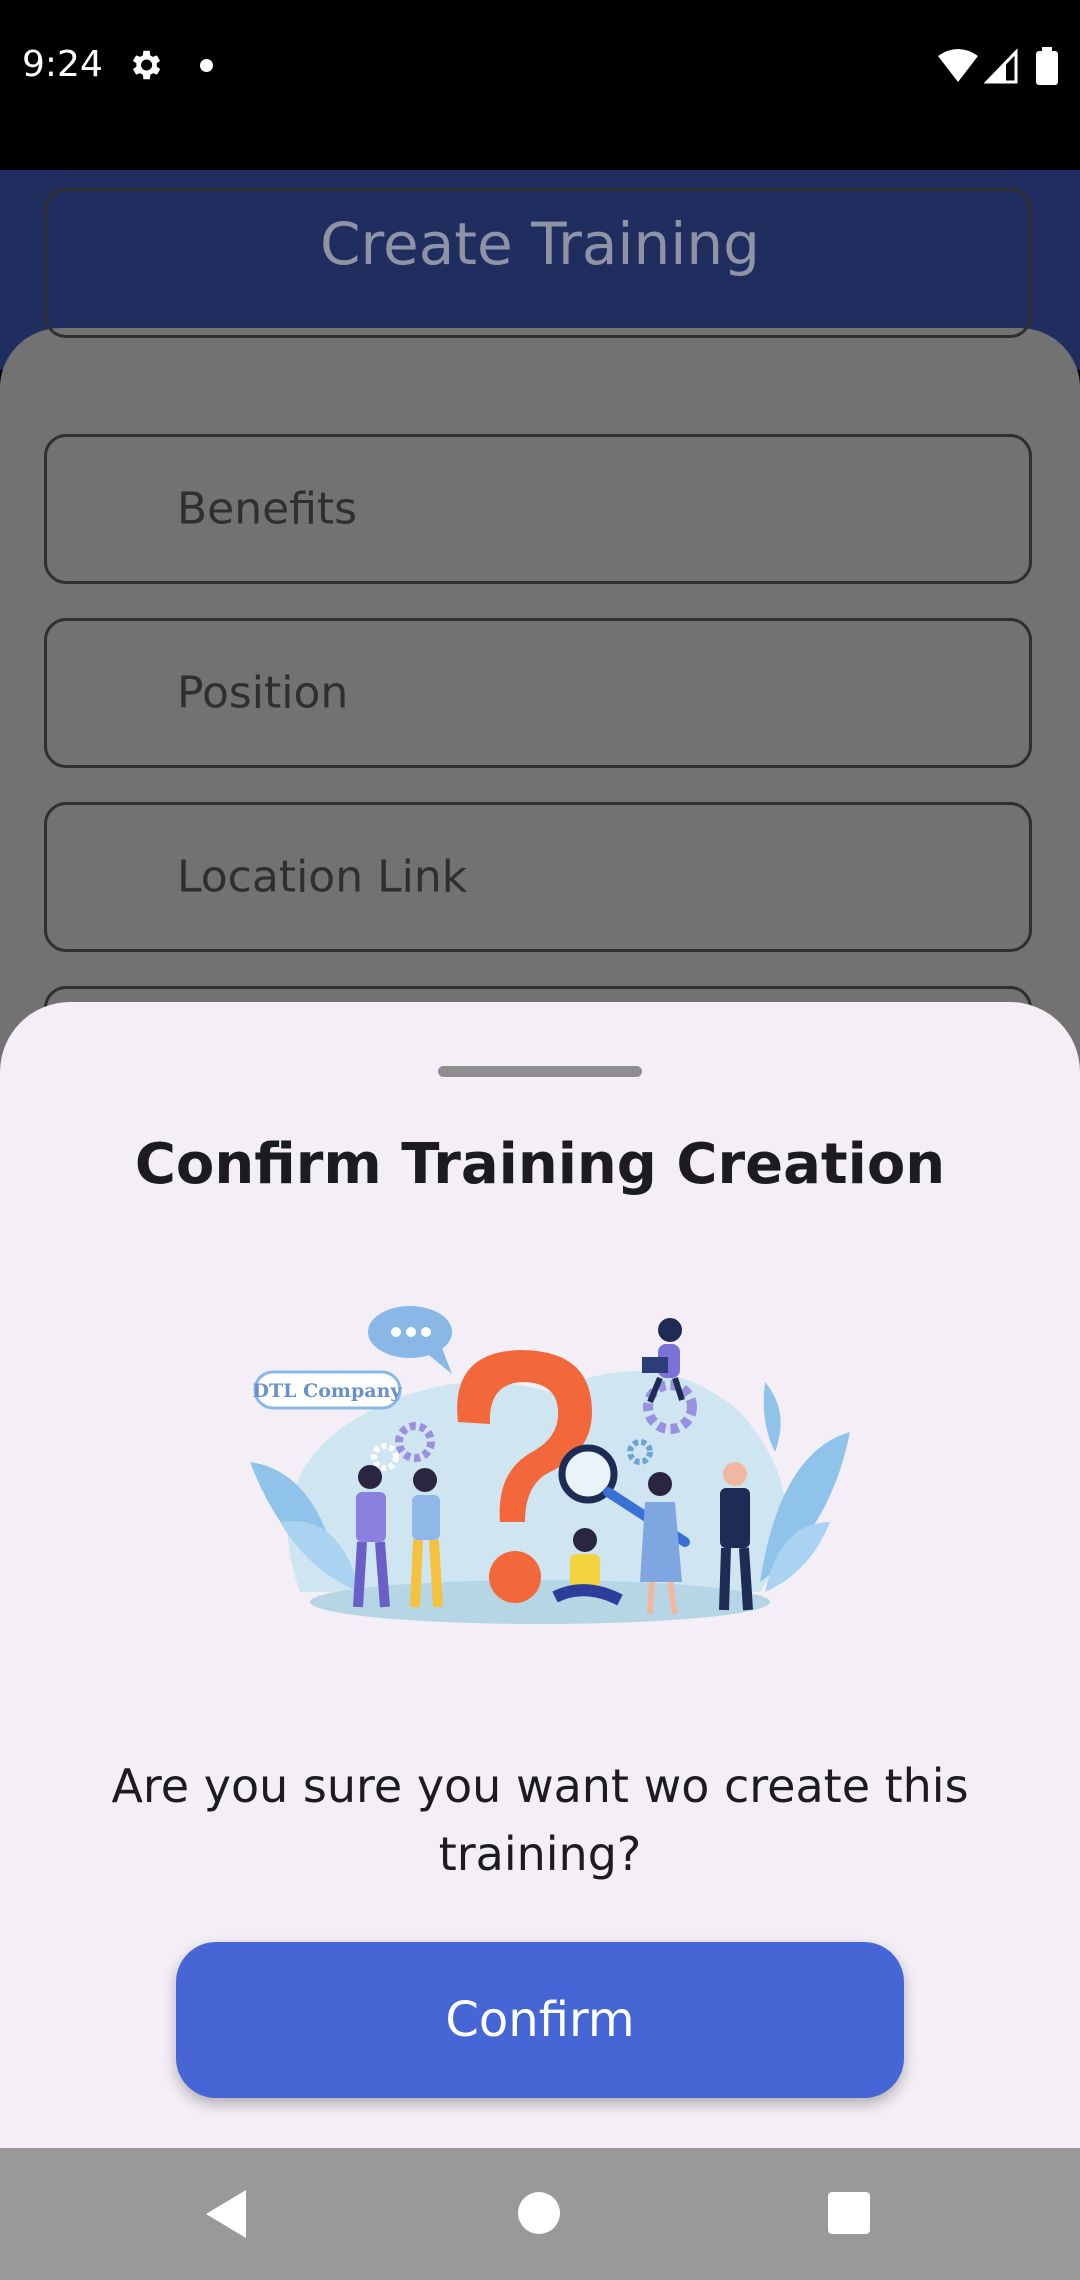 The image size is (1080, 2280). I want to click on benefits-field: Benefits, so click(538, 509).